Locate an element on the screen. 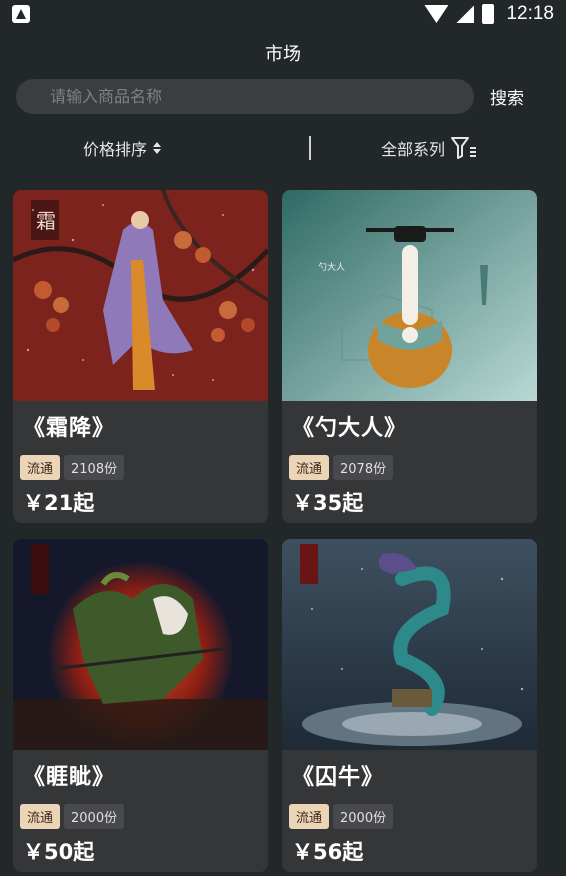 The width and height of the screenshot is (566, 876). page-title: 市场 is located at coordinates (283, 54).